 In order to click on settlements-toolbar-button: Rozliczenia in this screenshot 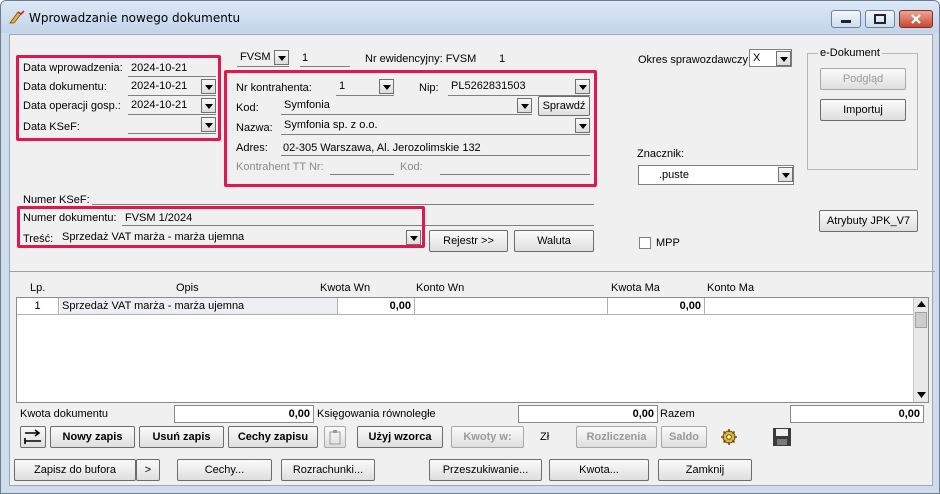, I will do `click(616, 437)`.